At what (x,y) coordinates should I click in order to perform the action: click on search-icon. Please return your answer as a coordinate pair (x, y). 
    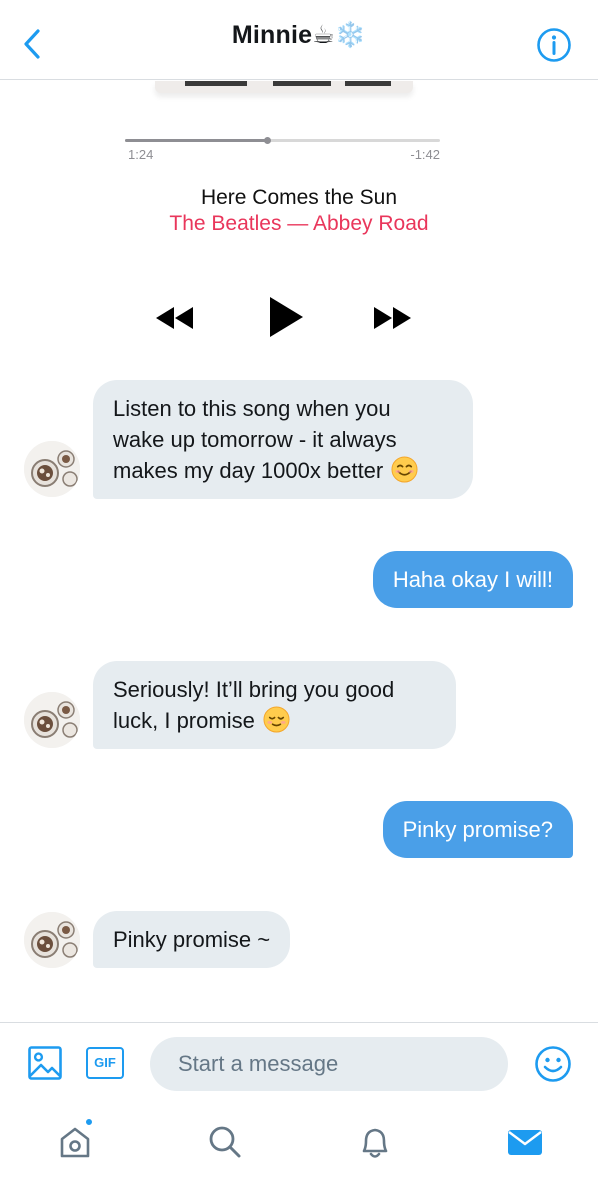
    Looking at the image, I should click on (225, 1142).